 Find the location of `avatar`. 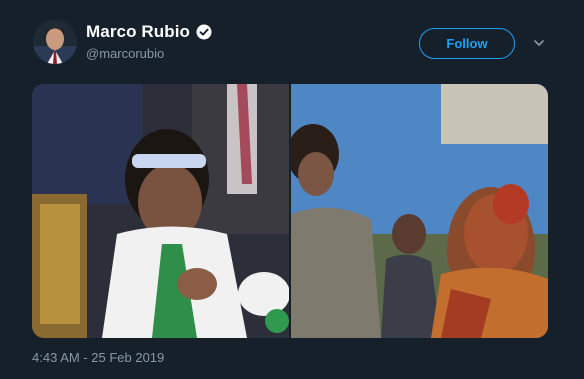

avatar is located at coordinates (55, 42).